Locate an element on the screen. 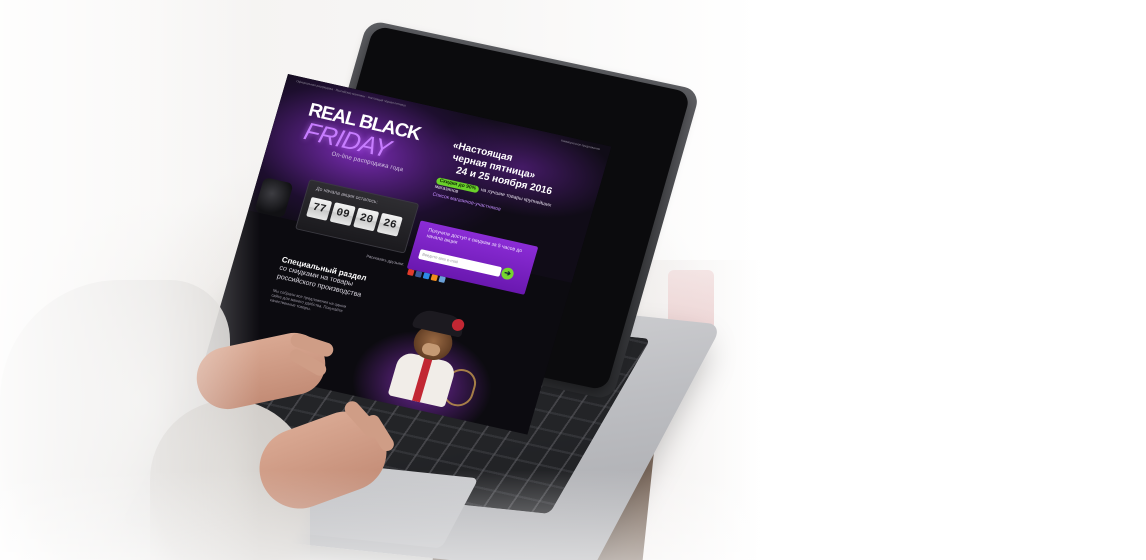 The height and width of the screenshot is (560, 1146). bottom-fade-overlay is located at coordinates (380, 515).